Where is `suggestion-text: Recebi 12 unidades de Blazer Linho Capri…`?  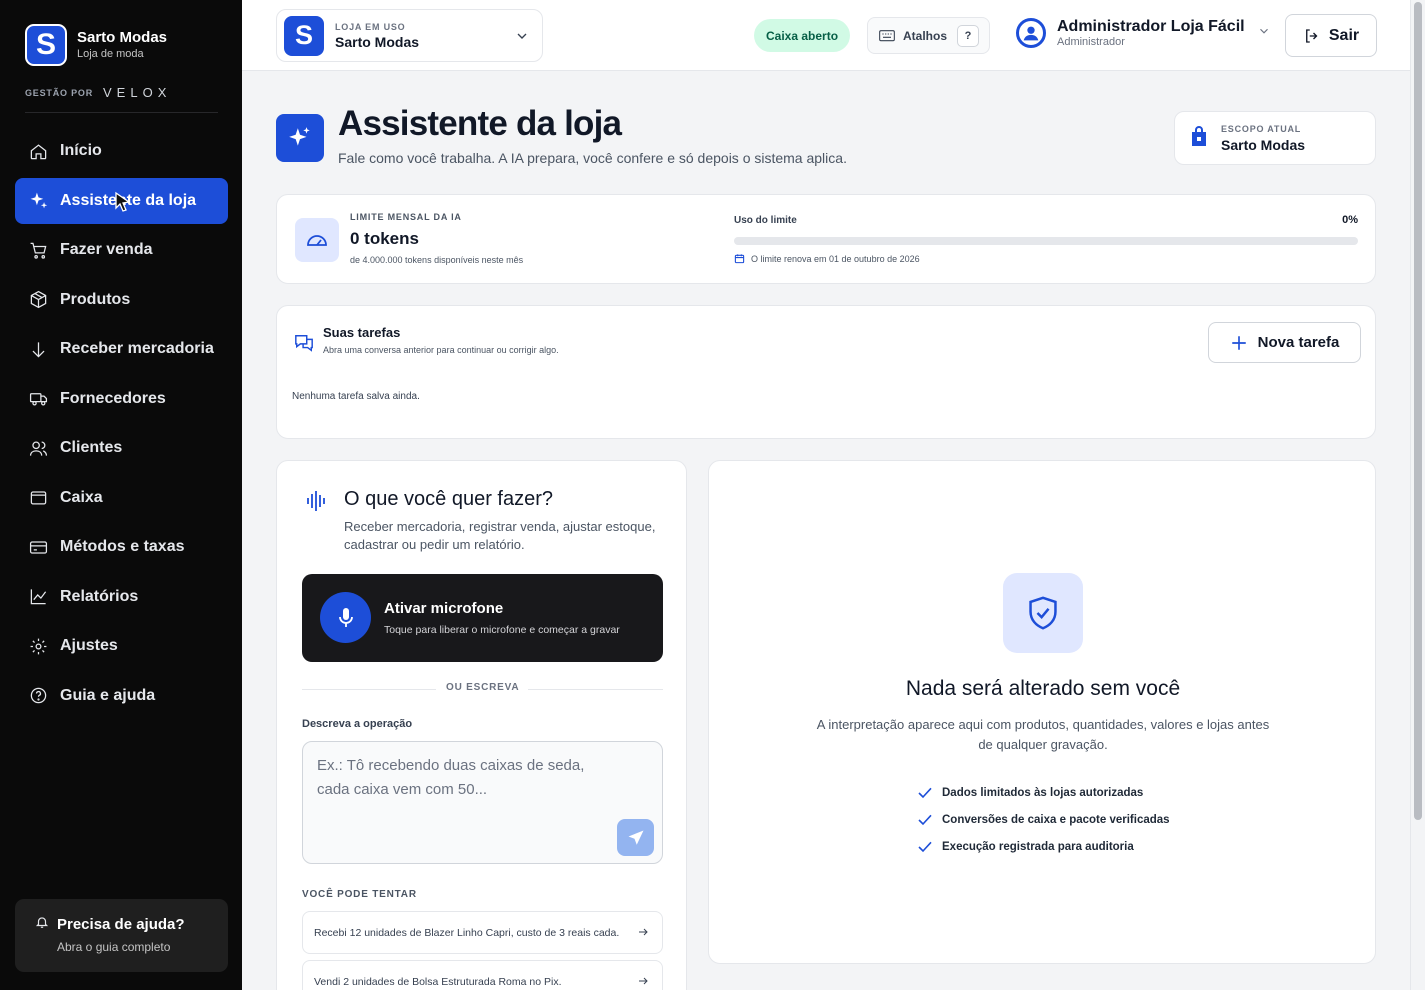 suggestion-text: Recebi 12 unidades de Blazer Linho Capri… is located at coordinates (467, 932).